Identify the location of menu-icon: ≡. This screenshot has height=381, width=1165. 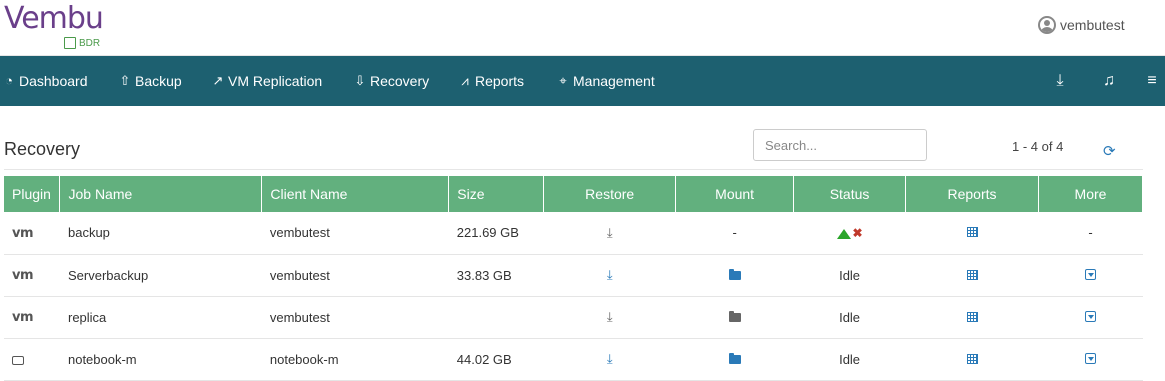
(1152, 80).